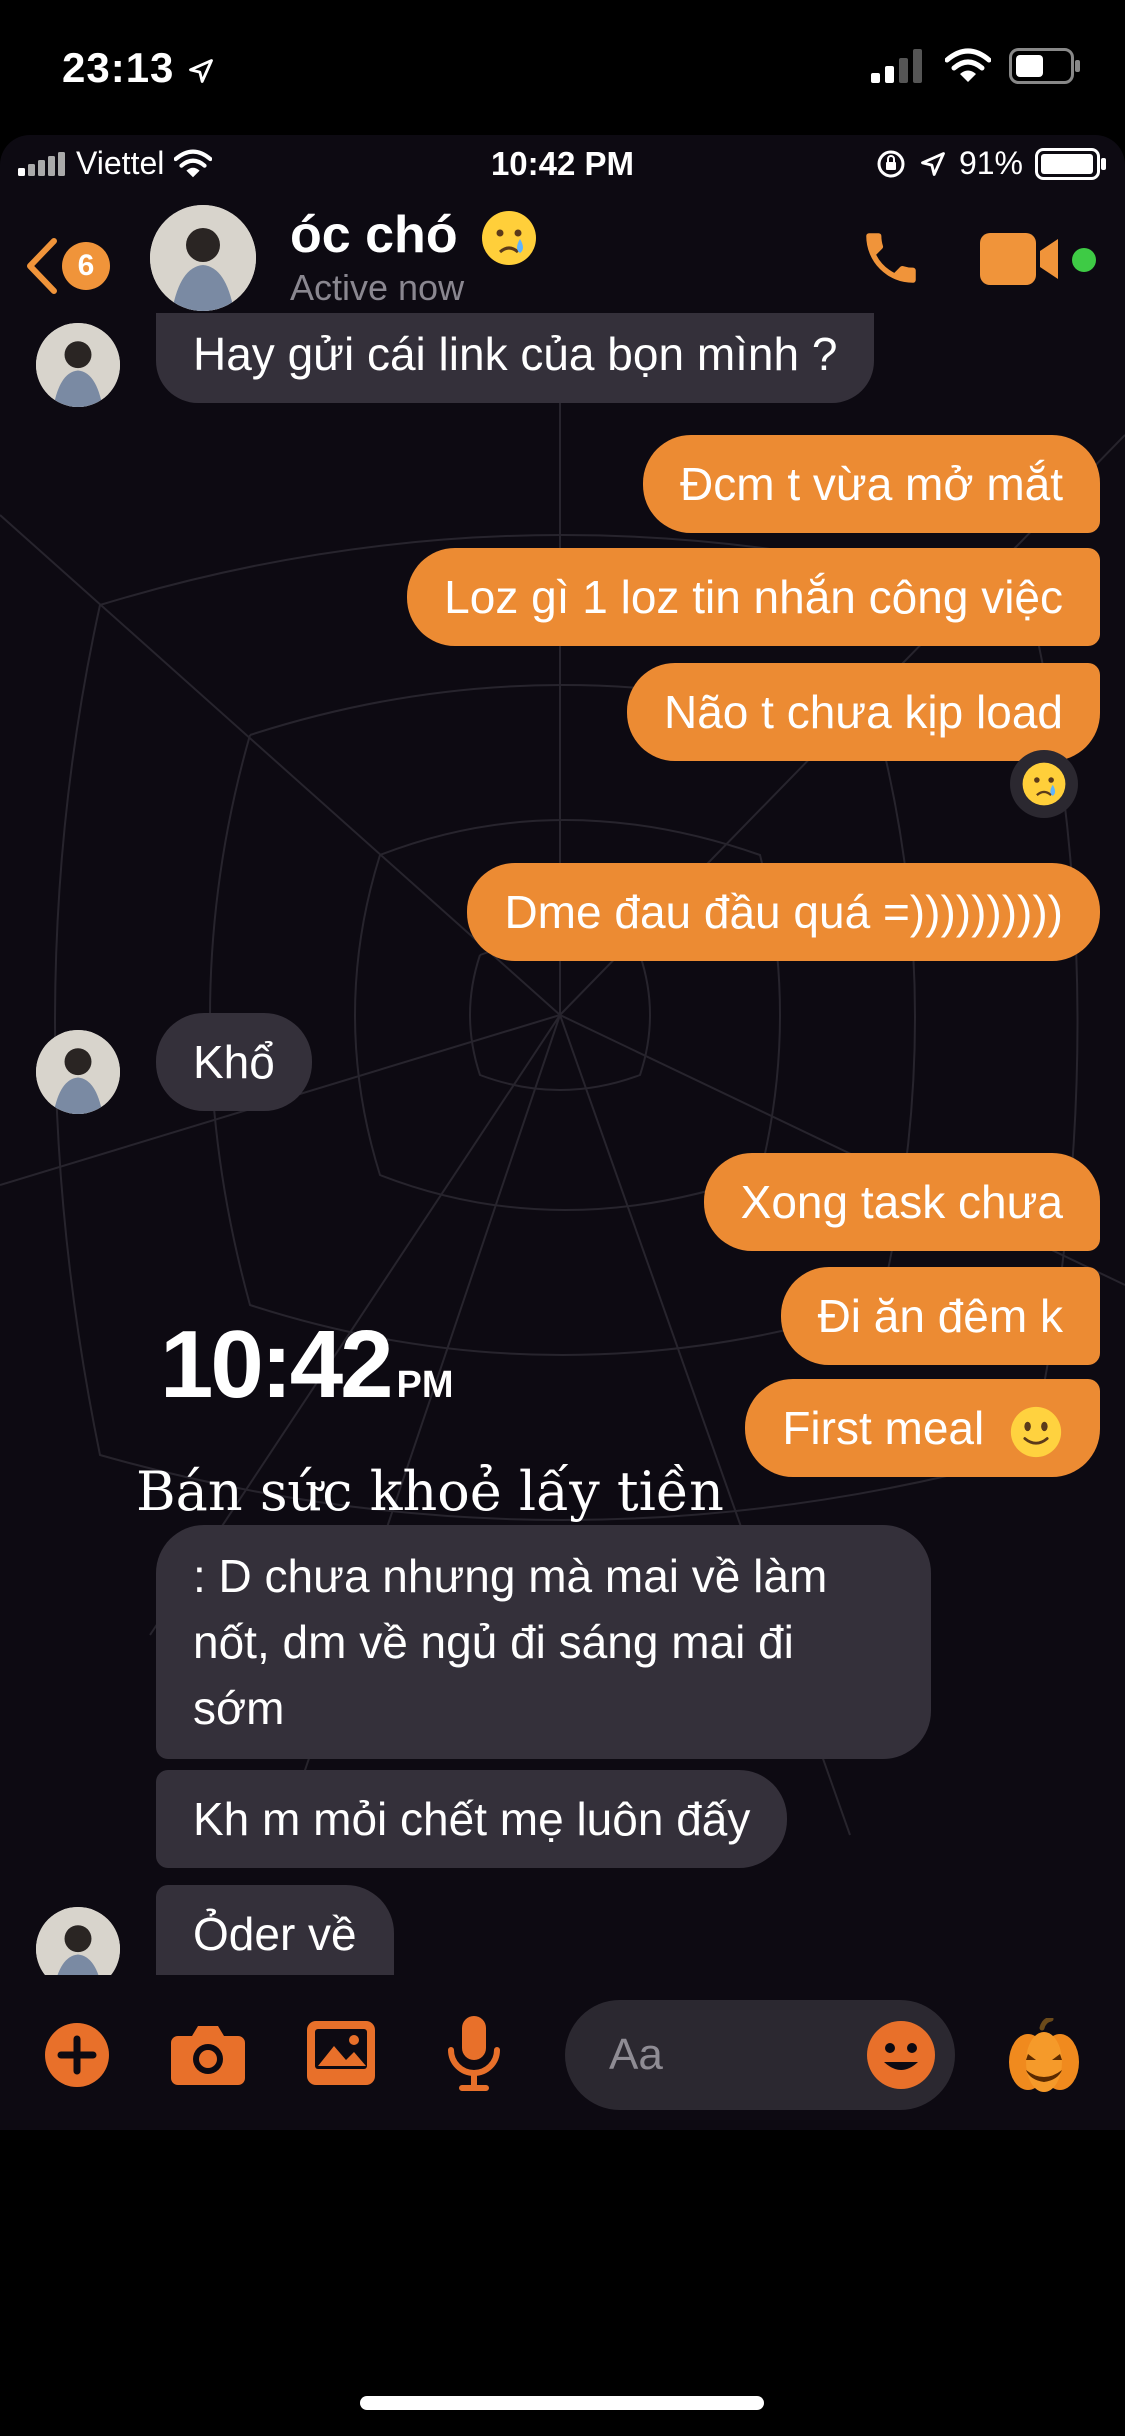  What do you see at coordinates (474, 2054) in the screenshot?
I see `mic-icon` at bounding box center [474, 2054].